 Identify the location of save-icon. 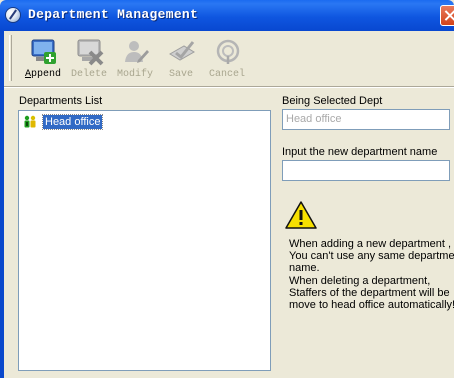
(182, 51).